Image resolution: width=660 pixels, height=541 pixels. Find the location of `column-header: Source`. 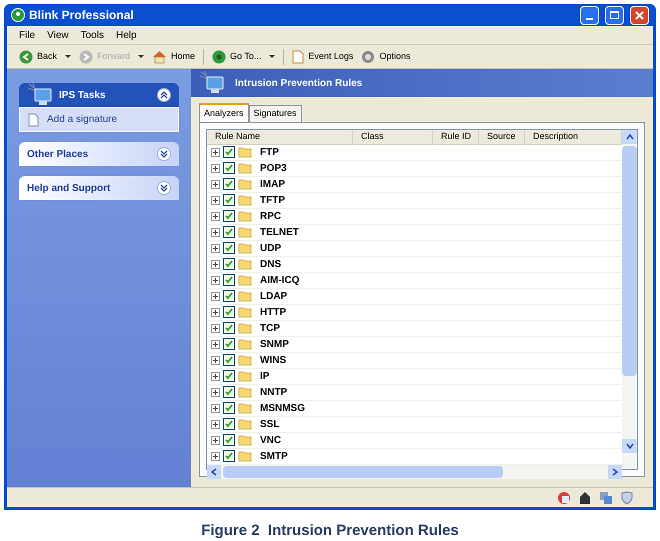

column-header: Source is located at coordinates (502, 137).